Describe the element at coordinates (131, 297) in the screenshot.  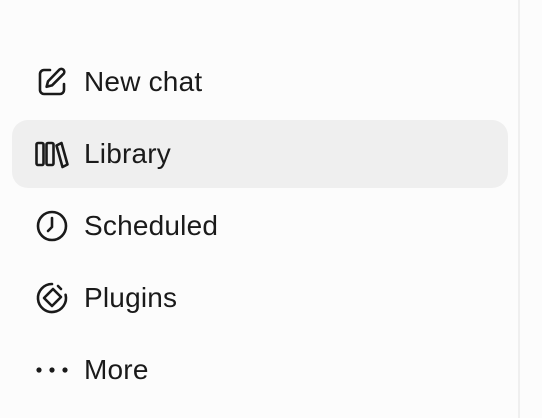
I see `nav-label-plugins: Plugins` at that location.